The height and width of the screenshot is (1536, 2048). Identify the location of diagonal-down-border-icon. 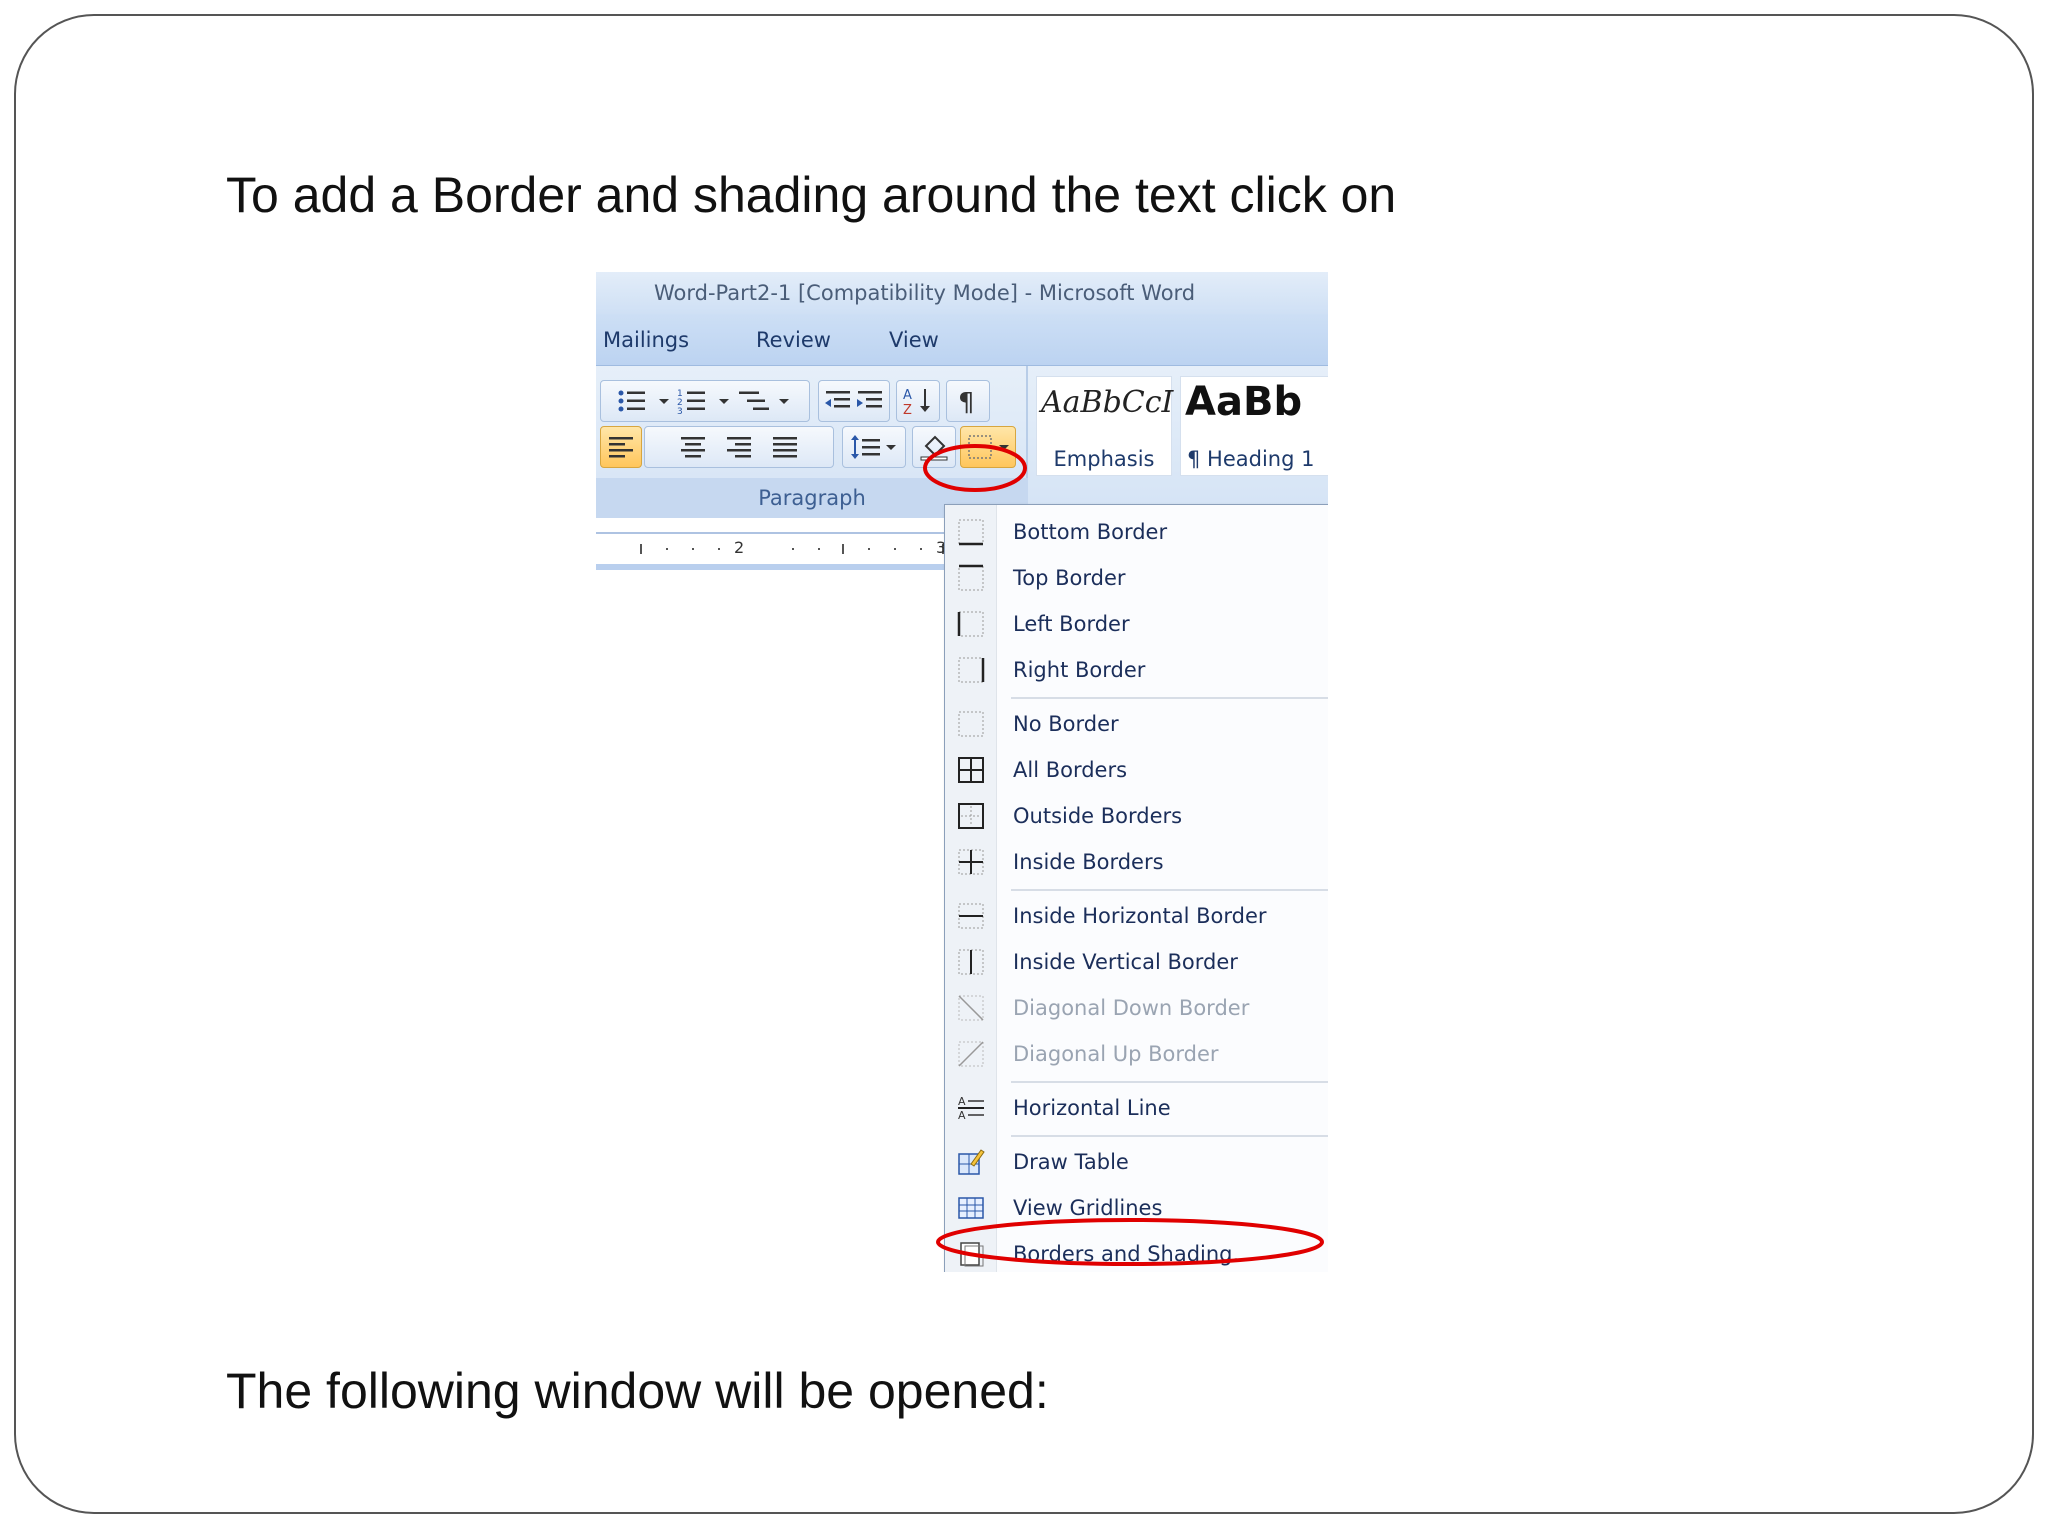
(971, 1008).